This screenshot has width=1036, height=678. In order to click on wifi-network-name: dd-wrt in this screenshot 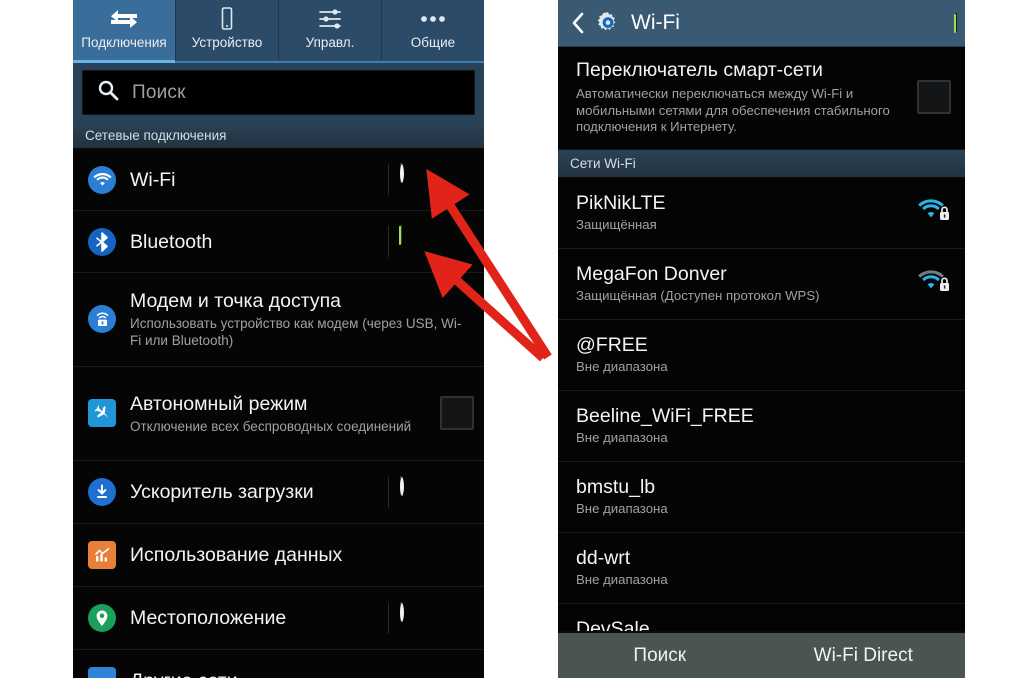, I will do `click(603, 558)`.